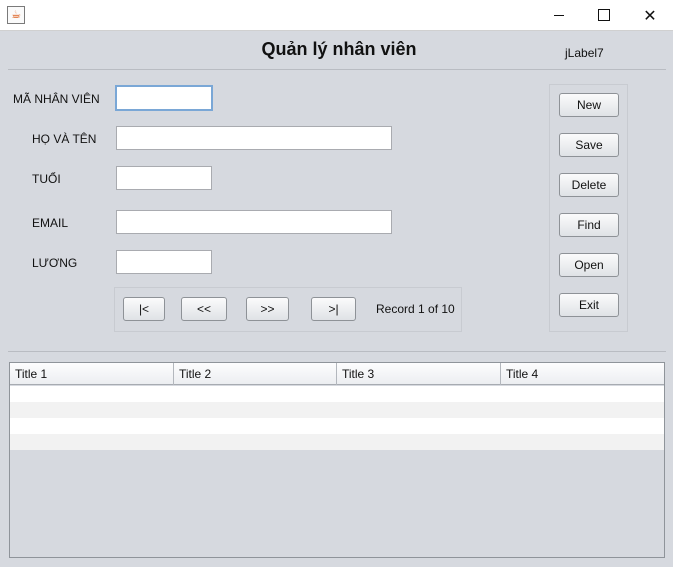 The image size is (673, 567). Describe the element at coordinates (589, 265) in the screenshot. I see `open-button: Open` at that location.